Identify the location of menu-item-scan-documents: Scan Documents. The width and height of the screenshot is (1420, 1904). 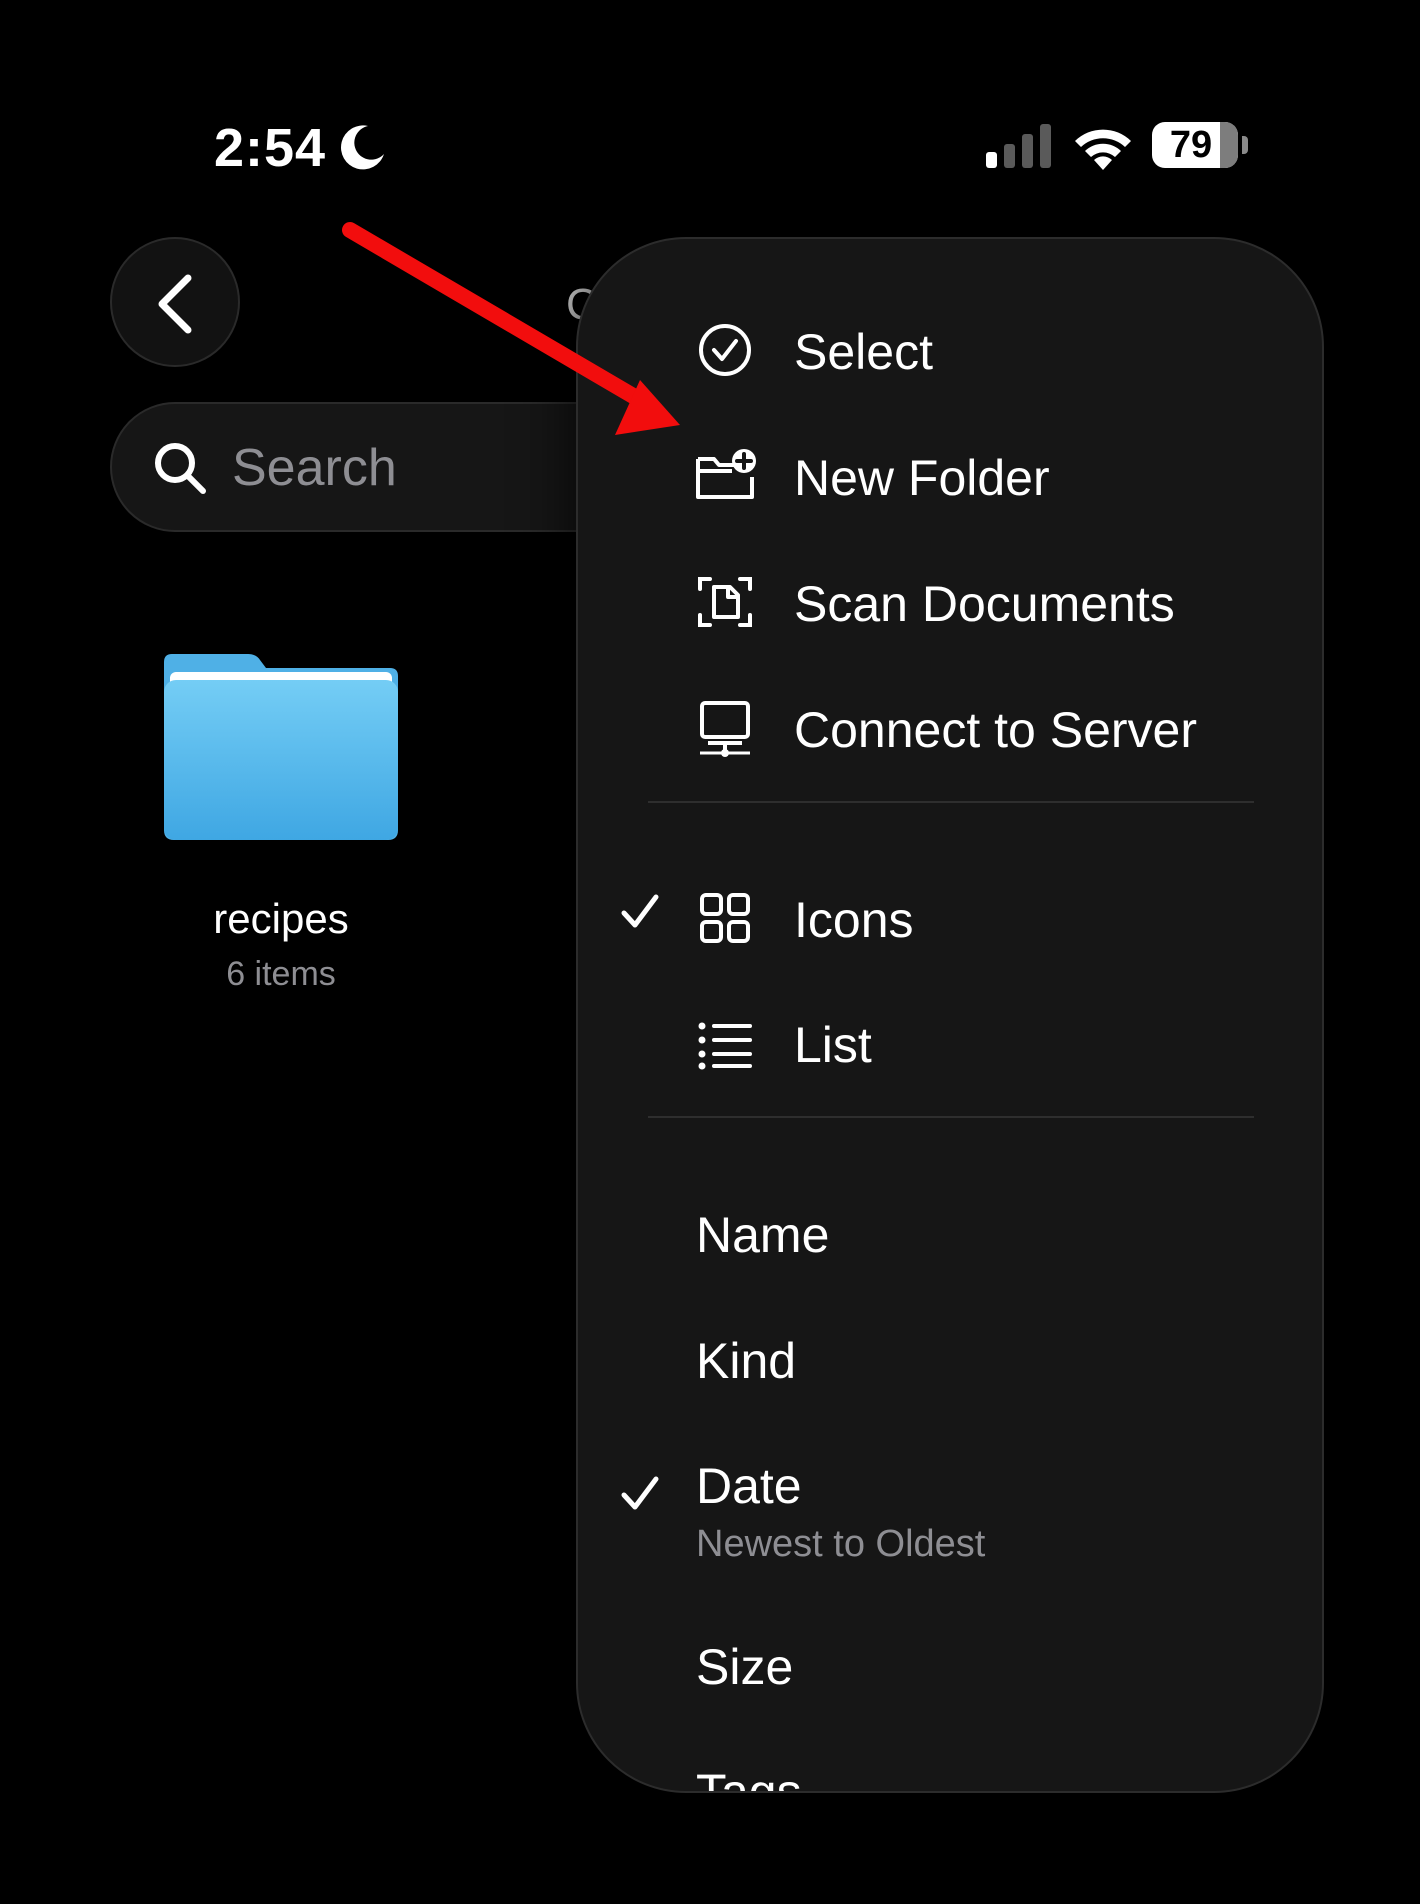
(950, 602).